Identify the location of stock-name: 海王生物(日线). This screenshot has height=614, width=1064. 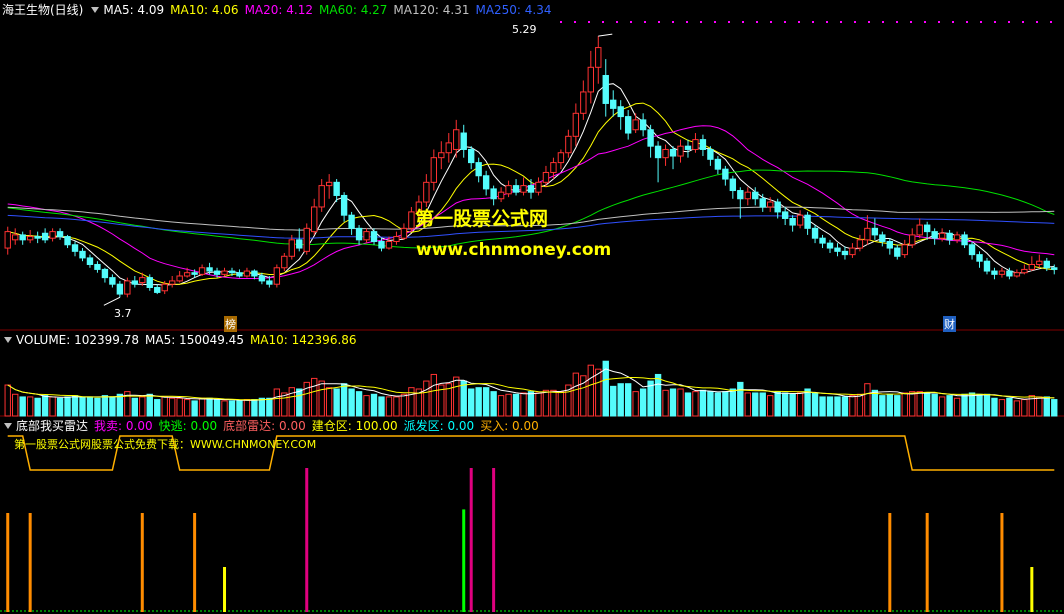
(42, 10).